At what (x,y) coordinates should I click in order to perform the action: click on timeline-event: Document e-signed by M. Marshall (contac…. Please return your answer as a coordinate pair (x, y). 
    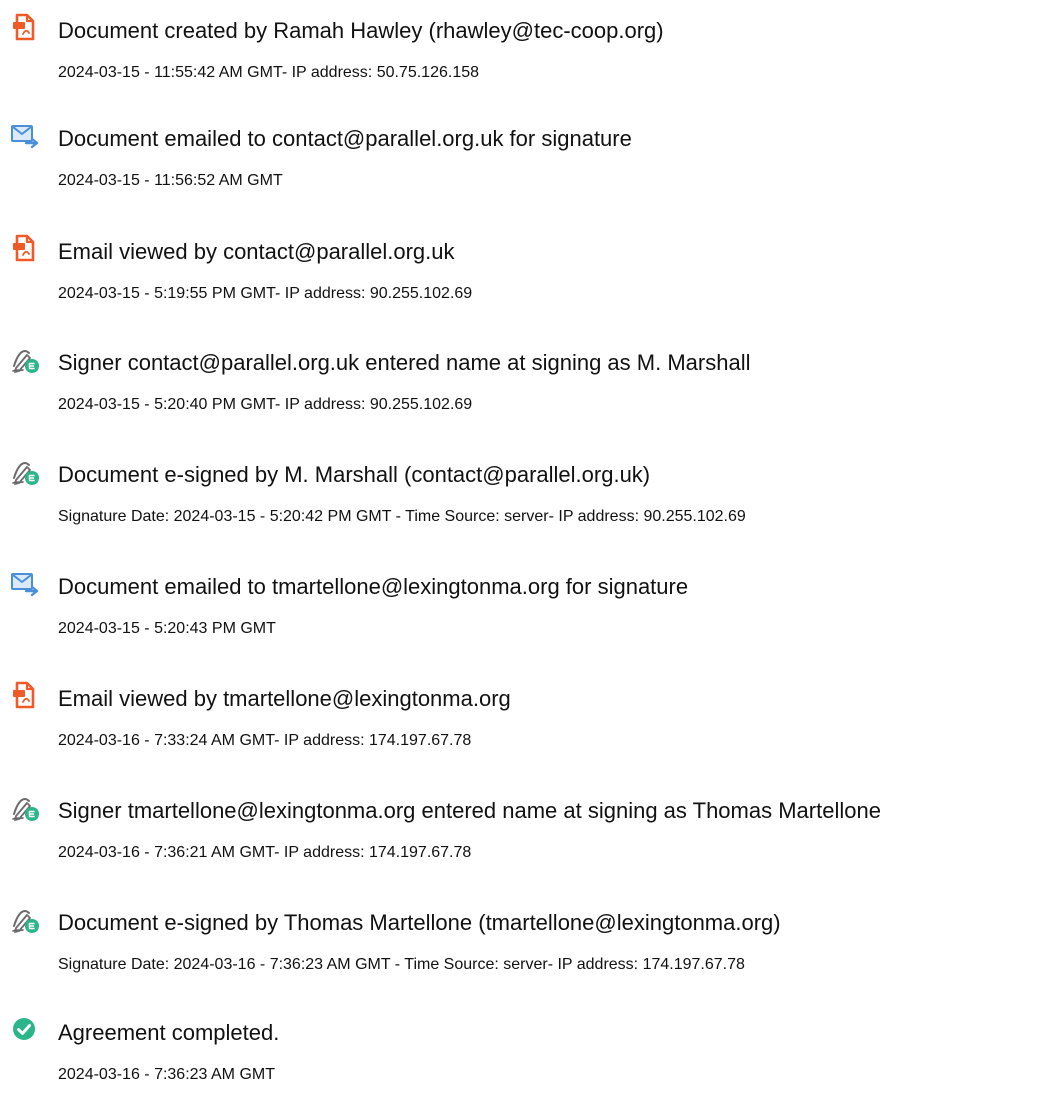
    Looking at the image, I should click on (527, 502).